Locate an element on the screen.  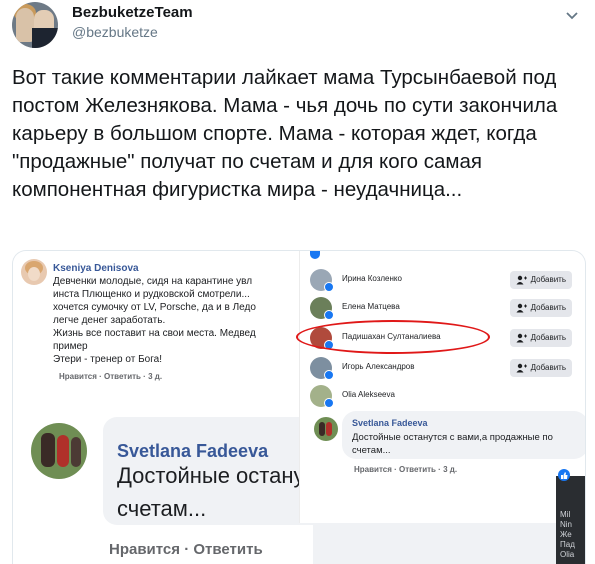
author-handle: @bezbuketze is located at coordinates (115, 32).